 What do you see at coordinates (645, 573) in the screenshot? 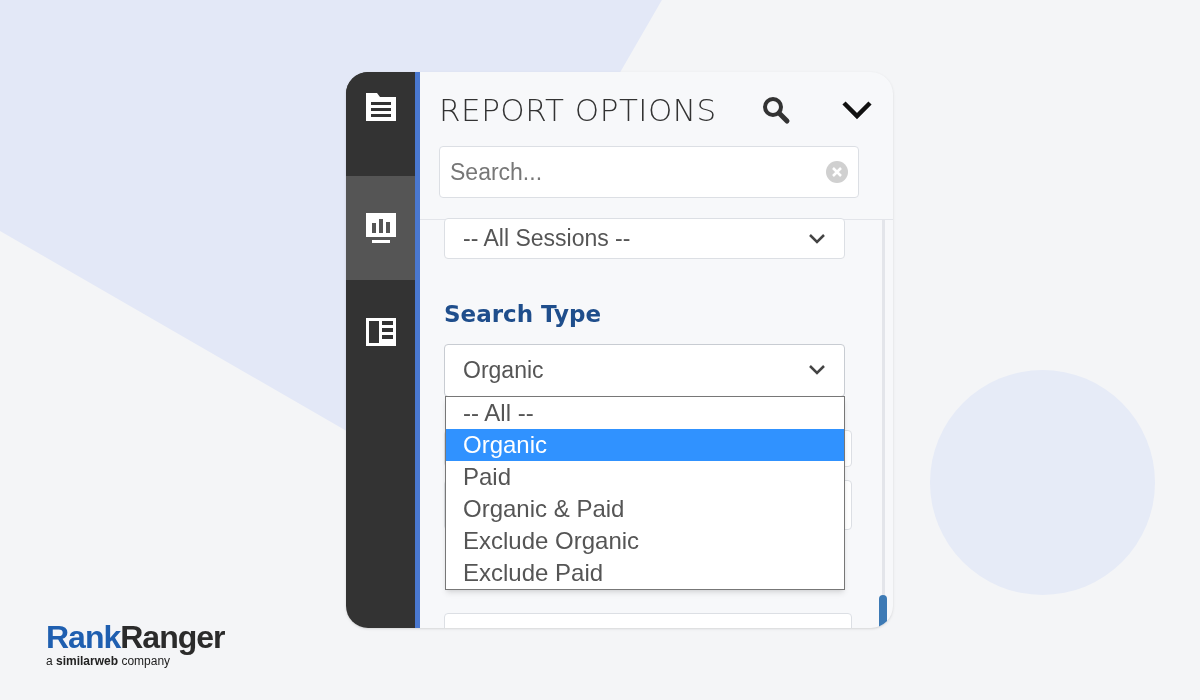
I see `dropdown-option: Exclude Paid` at bounding box center [645, 573].